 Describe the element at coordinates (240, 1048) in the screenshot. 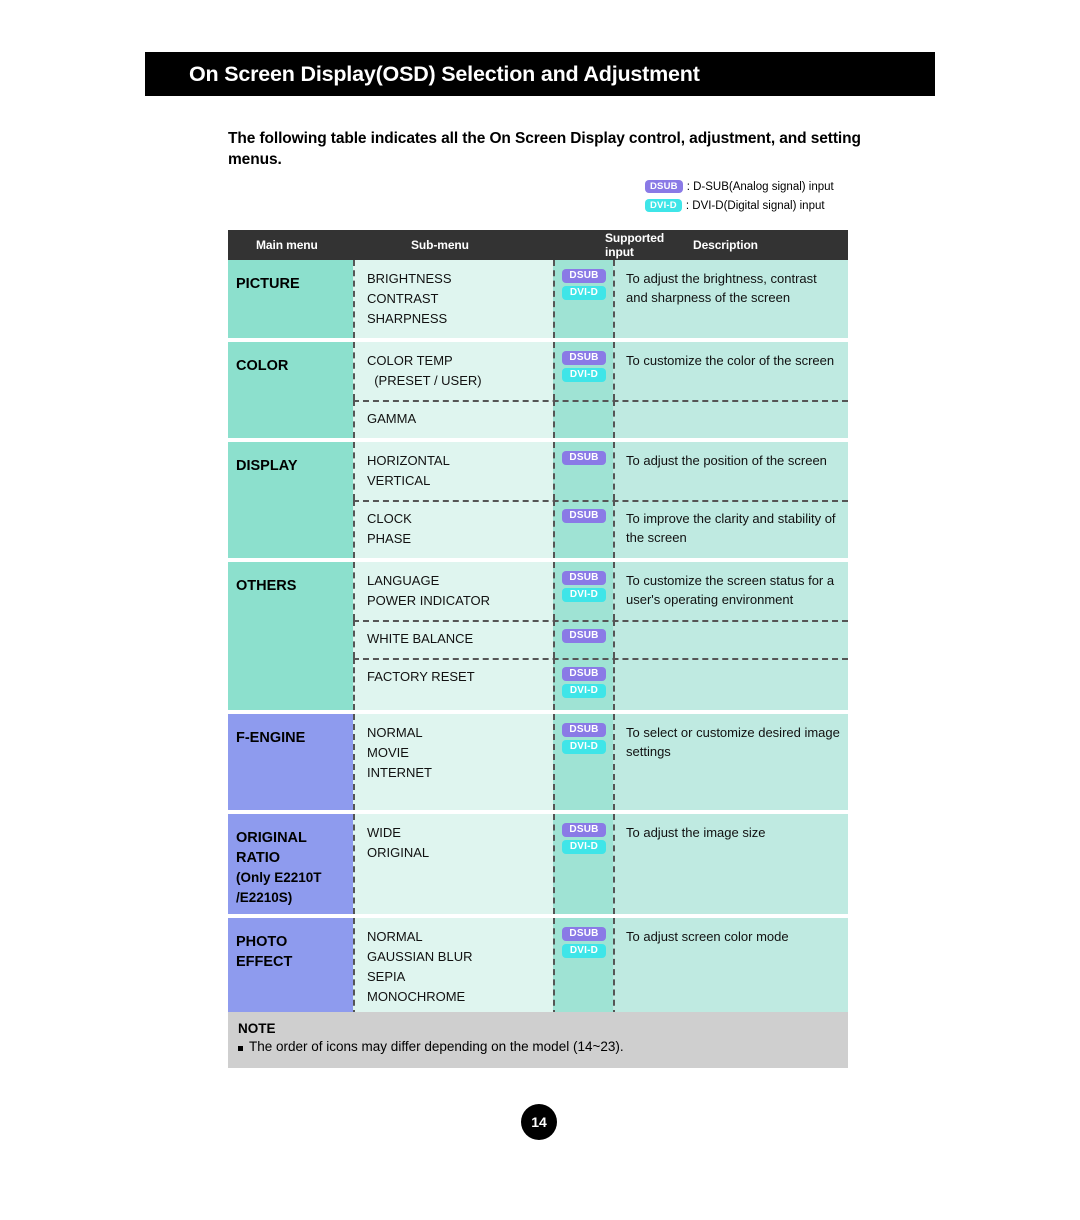

I see `bullet-icon` at that location.